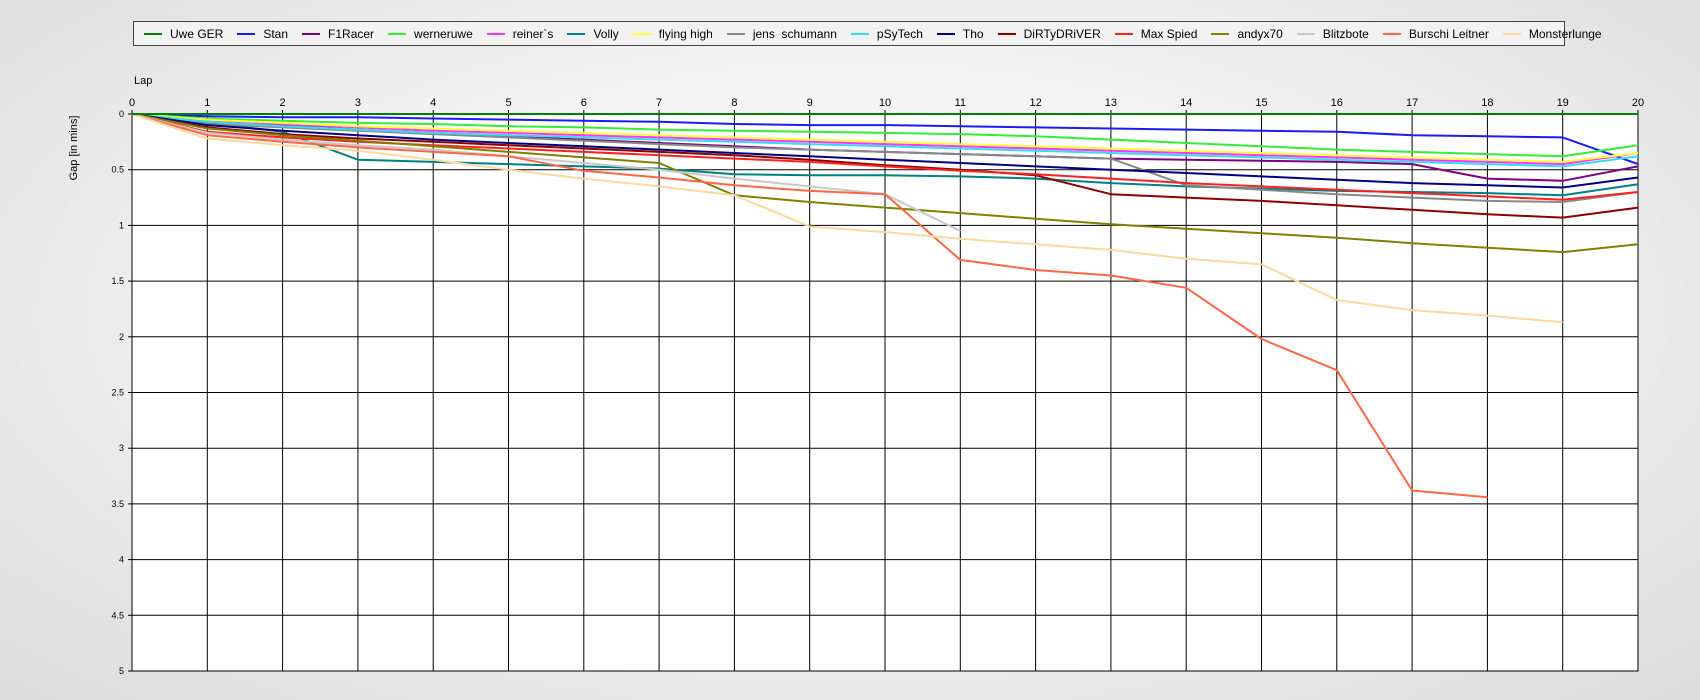 The image size is (1700, 700). What do you see at coordinates (117, 170) in the screenshot?
I see `y-tick-label: 0.5` at bounding box center [117, 170].